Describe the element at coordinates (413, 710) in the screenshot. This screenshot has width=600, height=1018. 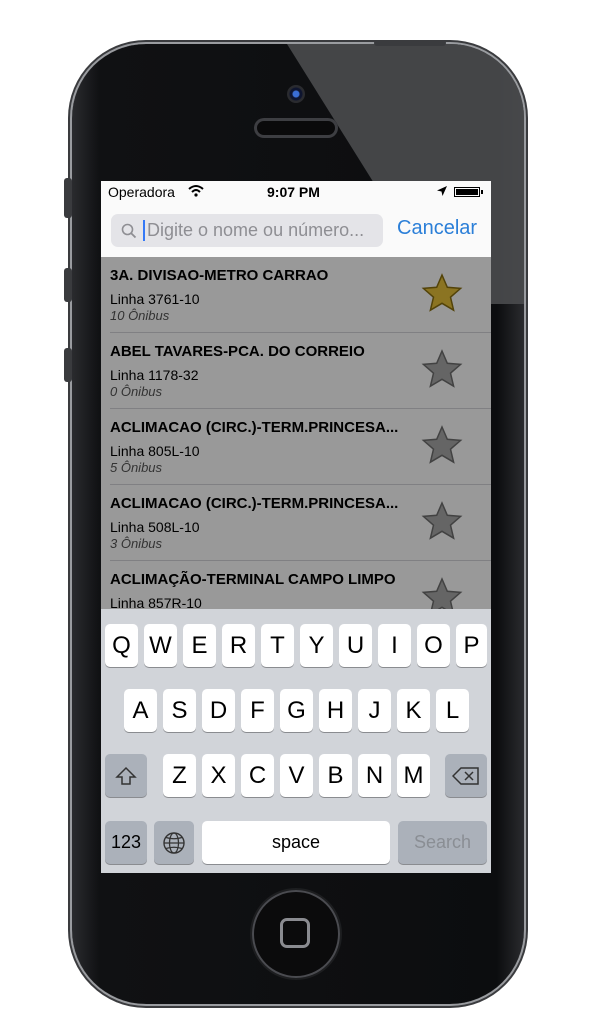
I see `key-k: K` at that location.